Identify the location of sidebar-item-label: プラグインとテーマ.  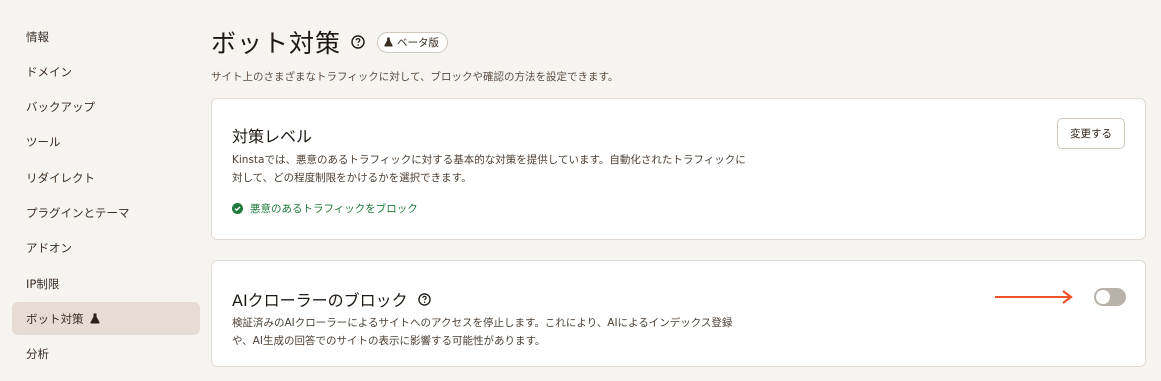
(78, 212).